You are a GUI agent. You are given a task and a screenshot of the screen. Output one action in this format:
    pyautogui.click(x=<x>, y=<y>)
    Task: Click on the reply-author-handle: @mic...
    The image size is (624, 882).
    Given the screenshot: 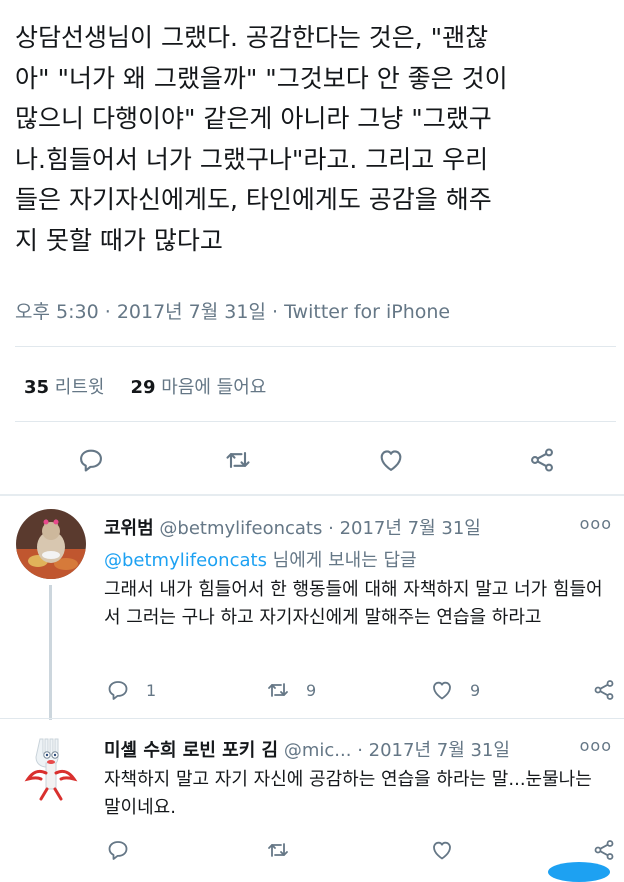 What is the action you would take?
    pyautogui.click(x=318, y=750)
    